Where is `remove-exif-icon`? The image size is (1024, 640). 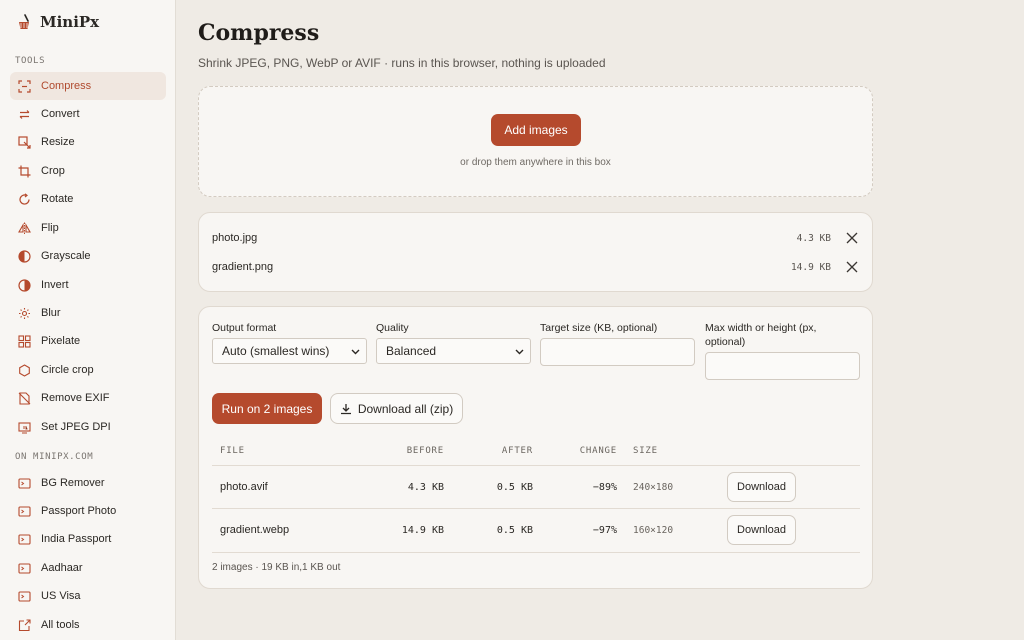 remove-exif-icon is located at coordinates (24, 398).